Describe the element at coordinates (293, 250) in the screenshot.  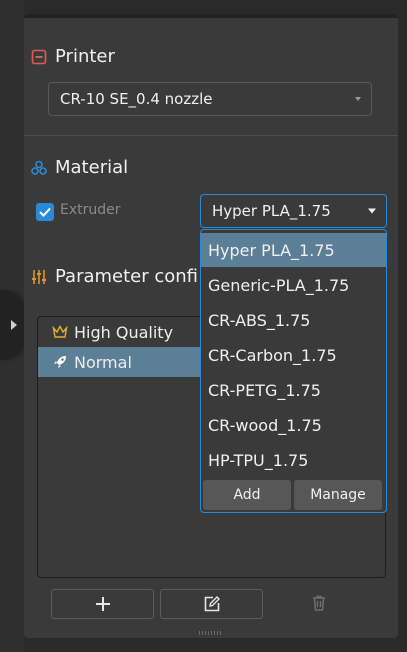
I see `material-option-hyper-pla: Hyper PLA_1.75` at that location.